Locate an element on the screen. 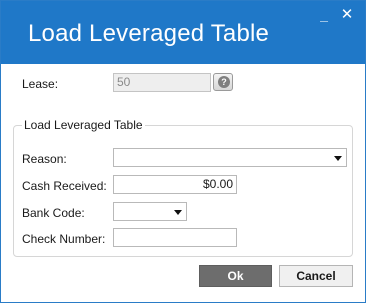  dialog-title: Load Leveraged Table is located at coordinates (149, 33).